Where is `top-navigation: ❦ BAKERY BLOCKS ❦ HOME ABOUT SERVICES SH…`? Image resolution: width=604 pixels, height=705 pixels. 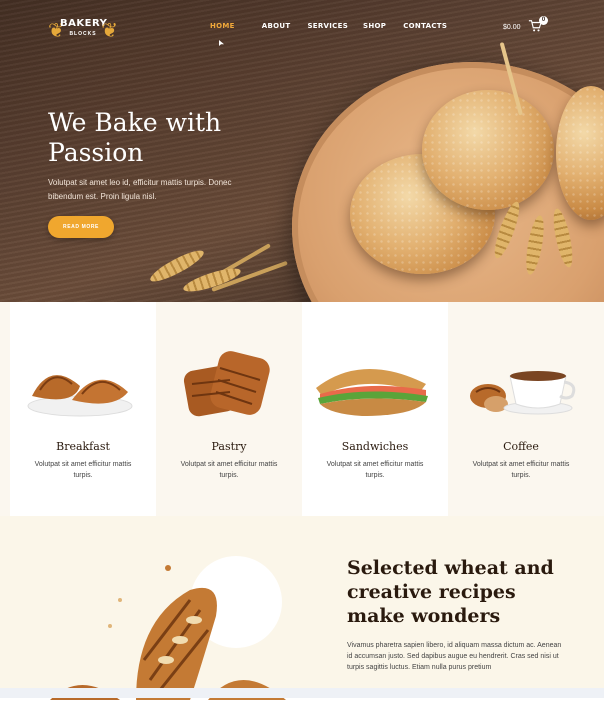
top-navigation: ❦ BAKERY BLOCKS ❦ HOME ABOUT SERVICES SH… is located at coordinates (302, 27).